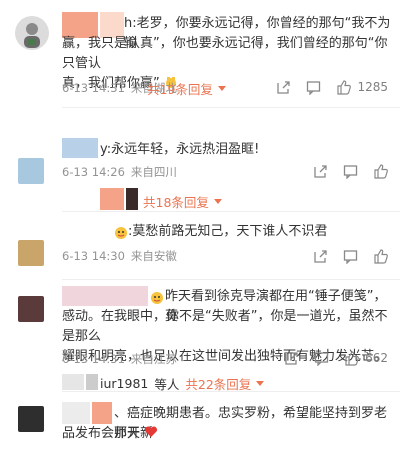 This screenshot has width=400, height=451. Describe the element at coordinates (200, 421) in the screenshot. I see `comment-5: 、癌症晚期患者。忠实罗粉，希望能坚持到罗老师开新 品发布会那天` at that location.